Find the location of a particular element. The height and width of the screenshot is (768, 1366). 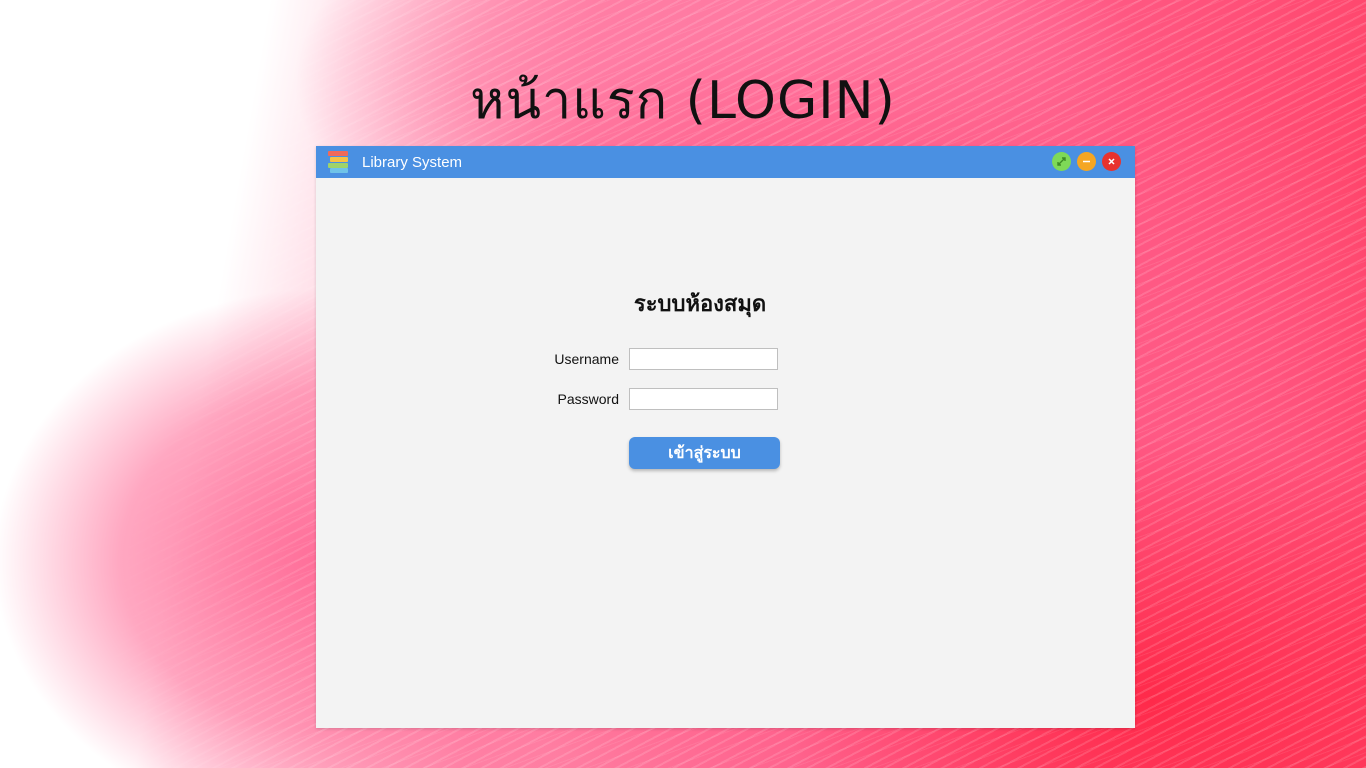

expand-icon is located at coordinates (1061, 161).